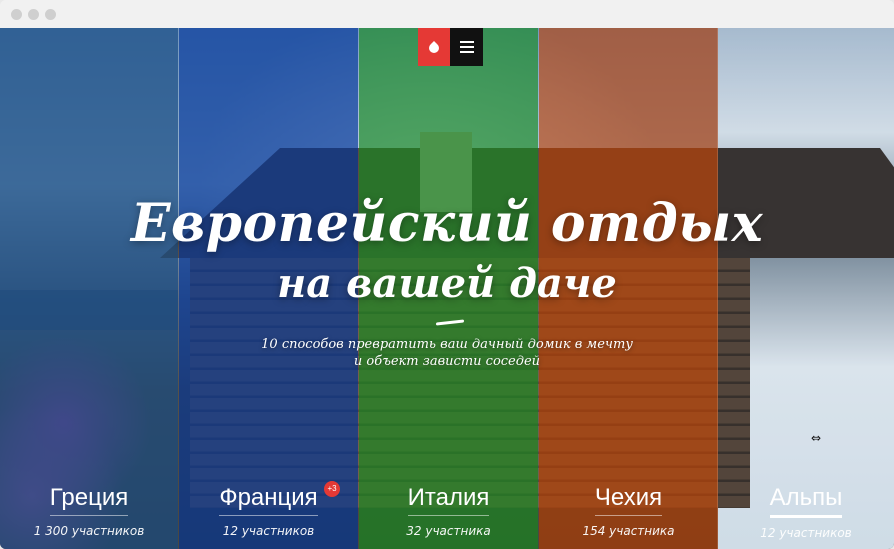 The image size is (894, 549). I want to click on participants-count: 154 участника, so click(628, 531).